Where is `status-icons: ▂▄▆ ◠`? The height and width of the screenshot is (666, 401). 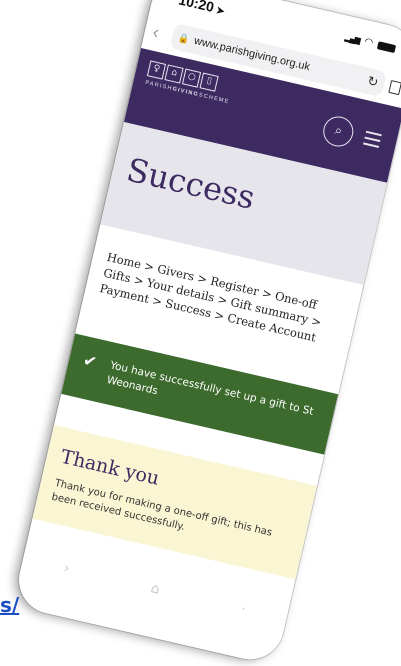 status-icons: ▂▄▆ ◠ is located at coordinates (370, 43).